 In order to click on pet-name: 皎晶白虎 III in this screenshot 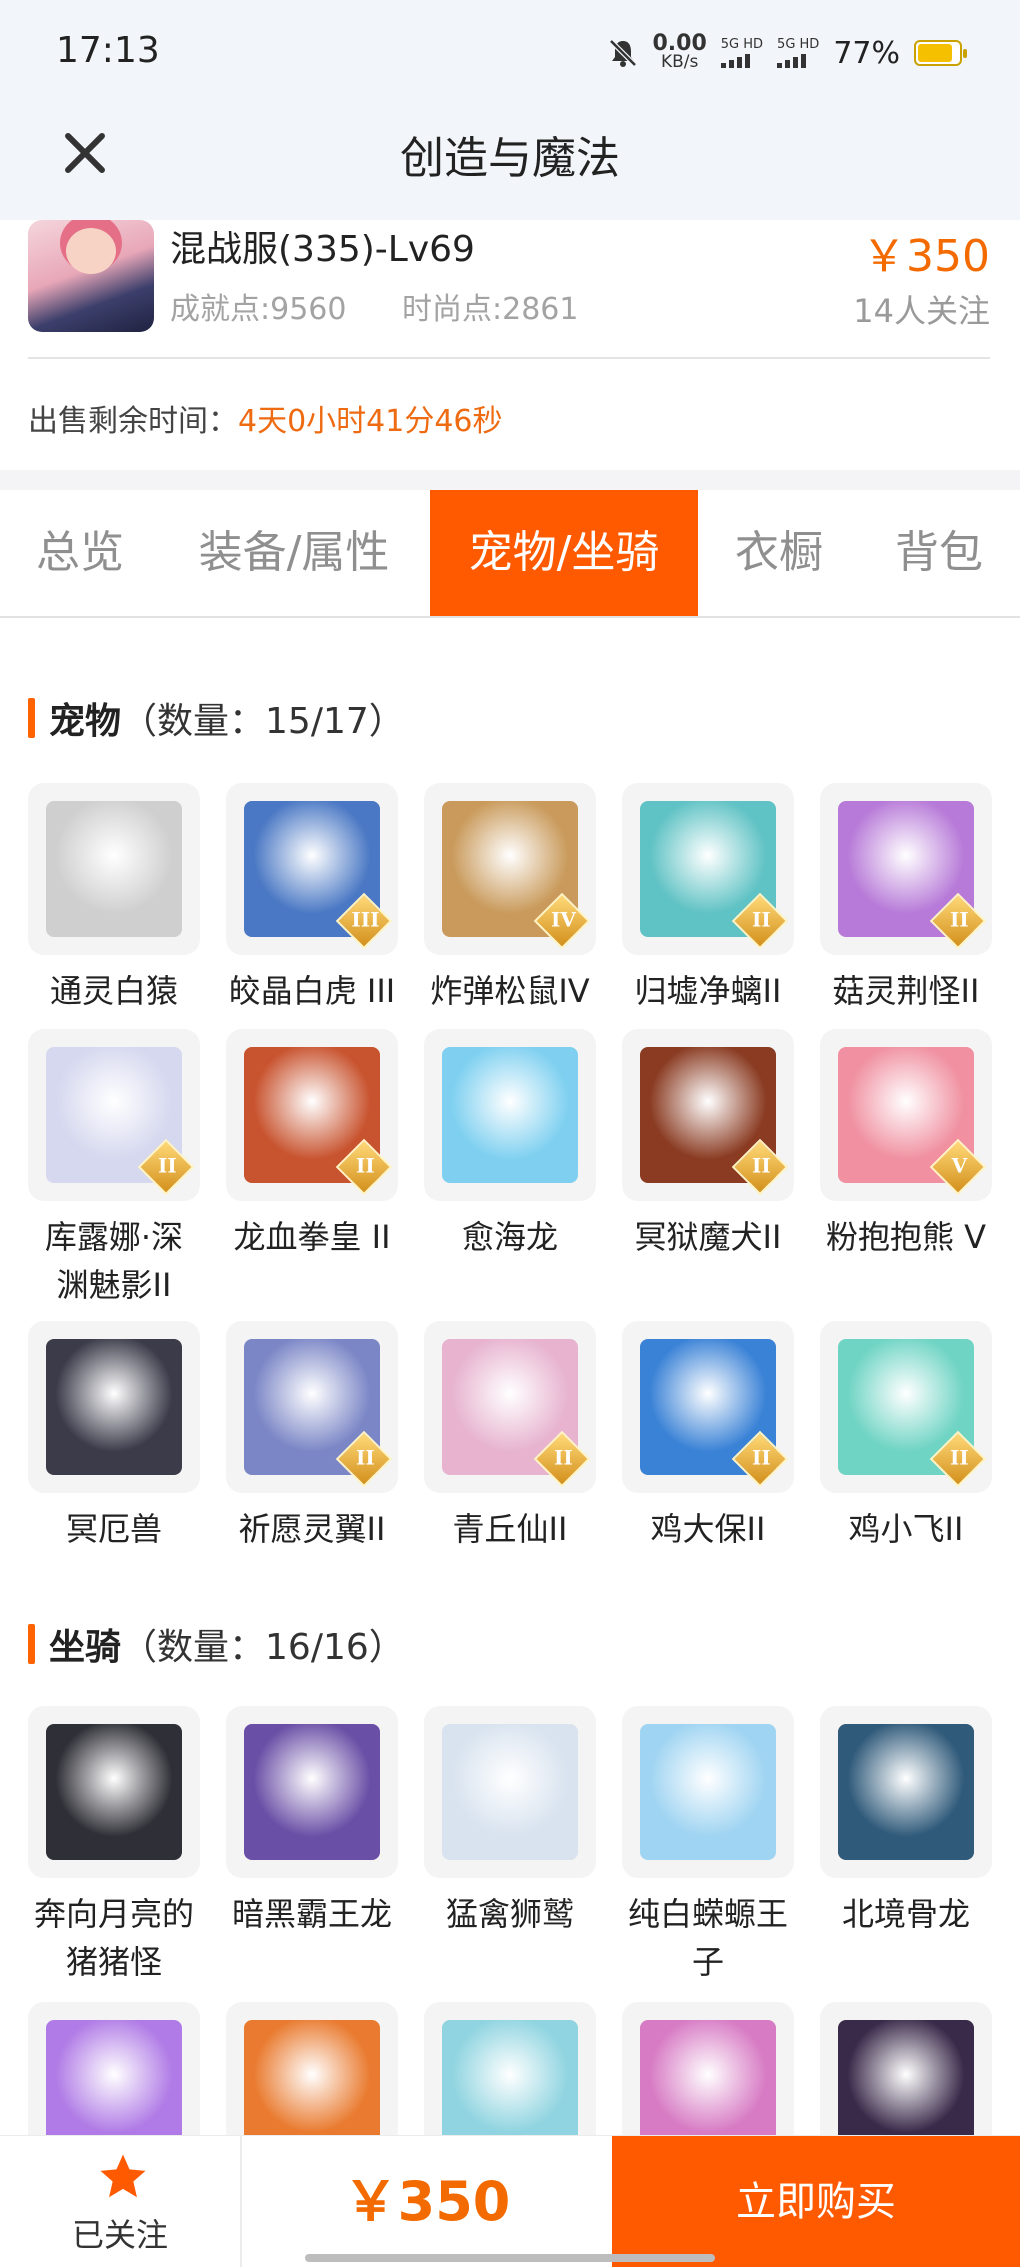, I will do `click(312, 991)`.